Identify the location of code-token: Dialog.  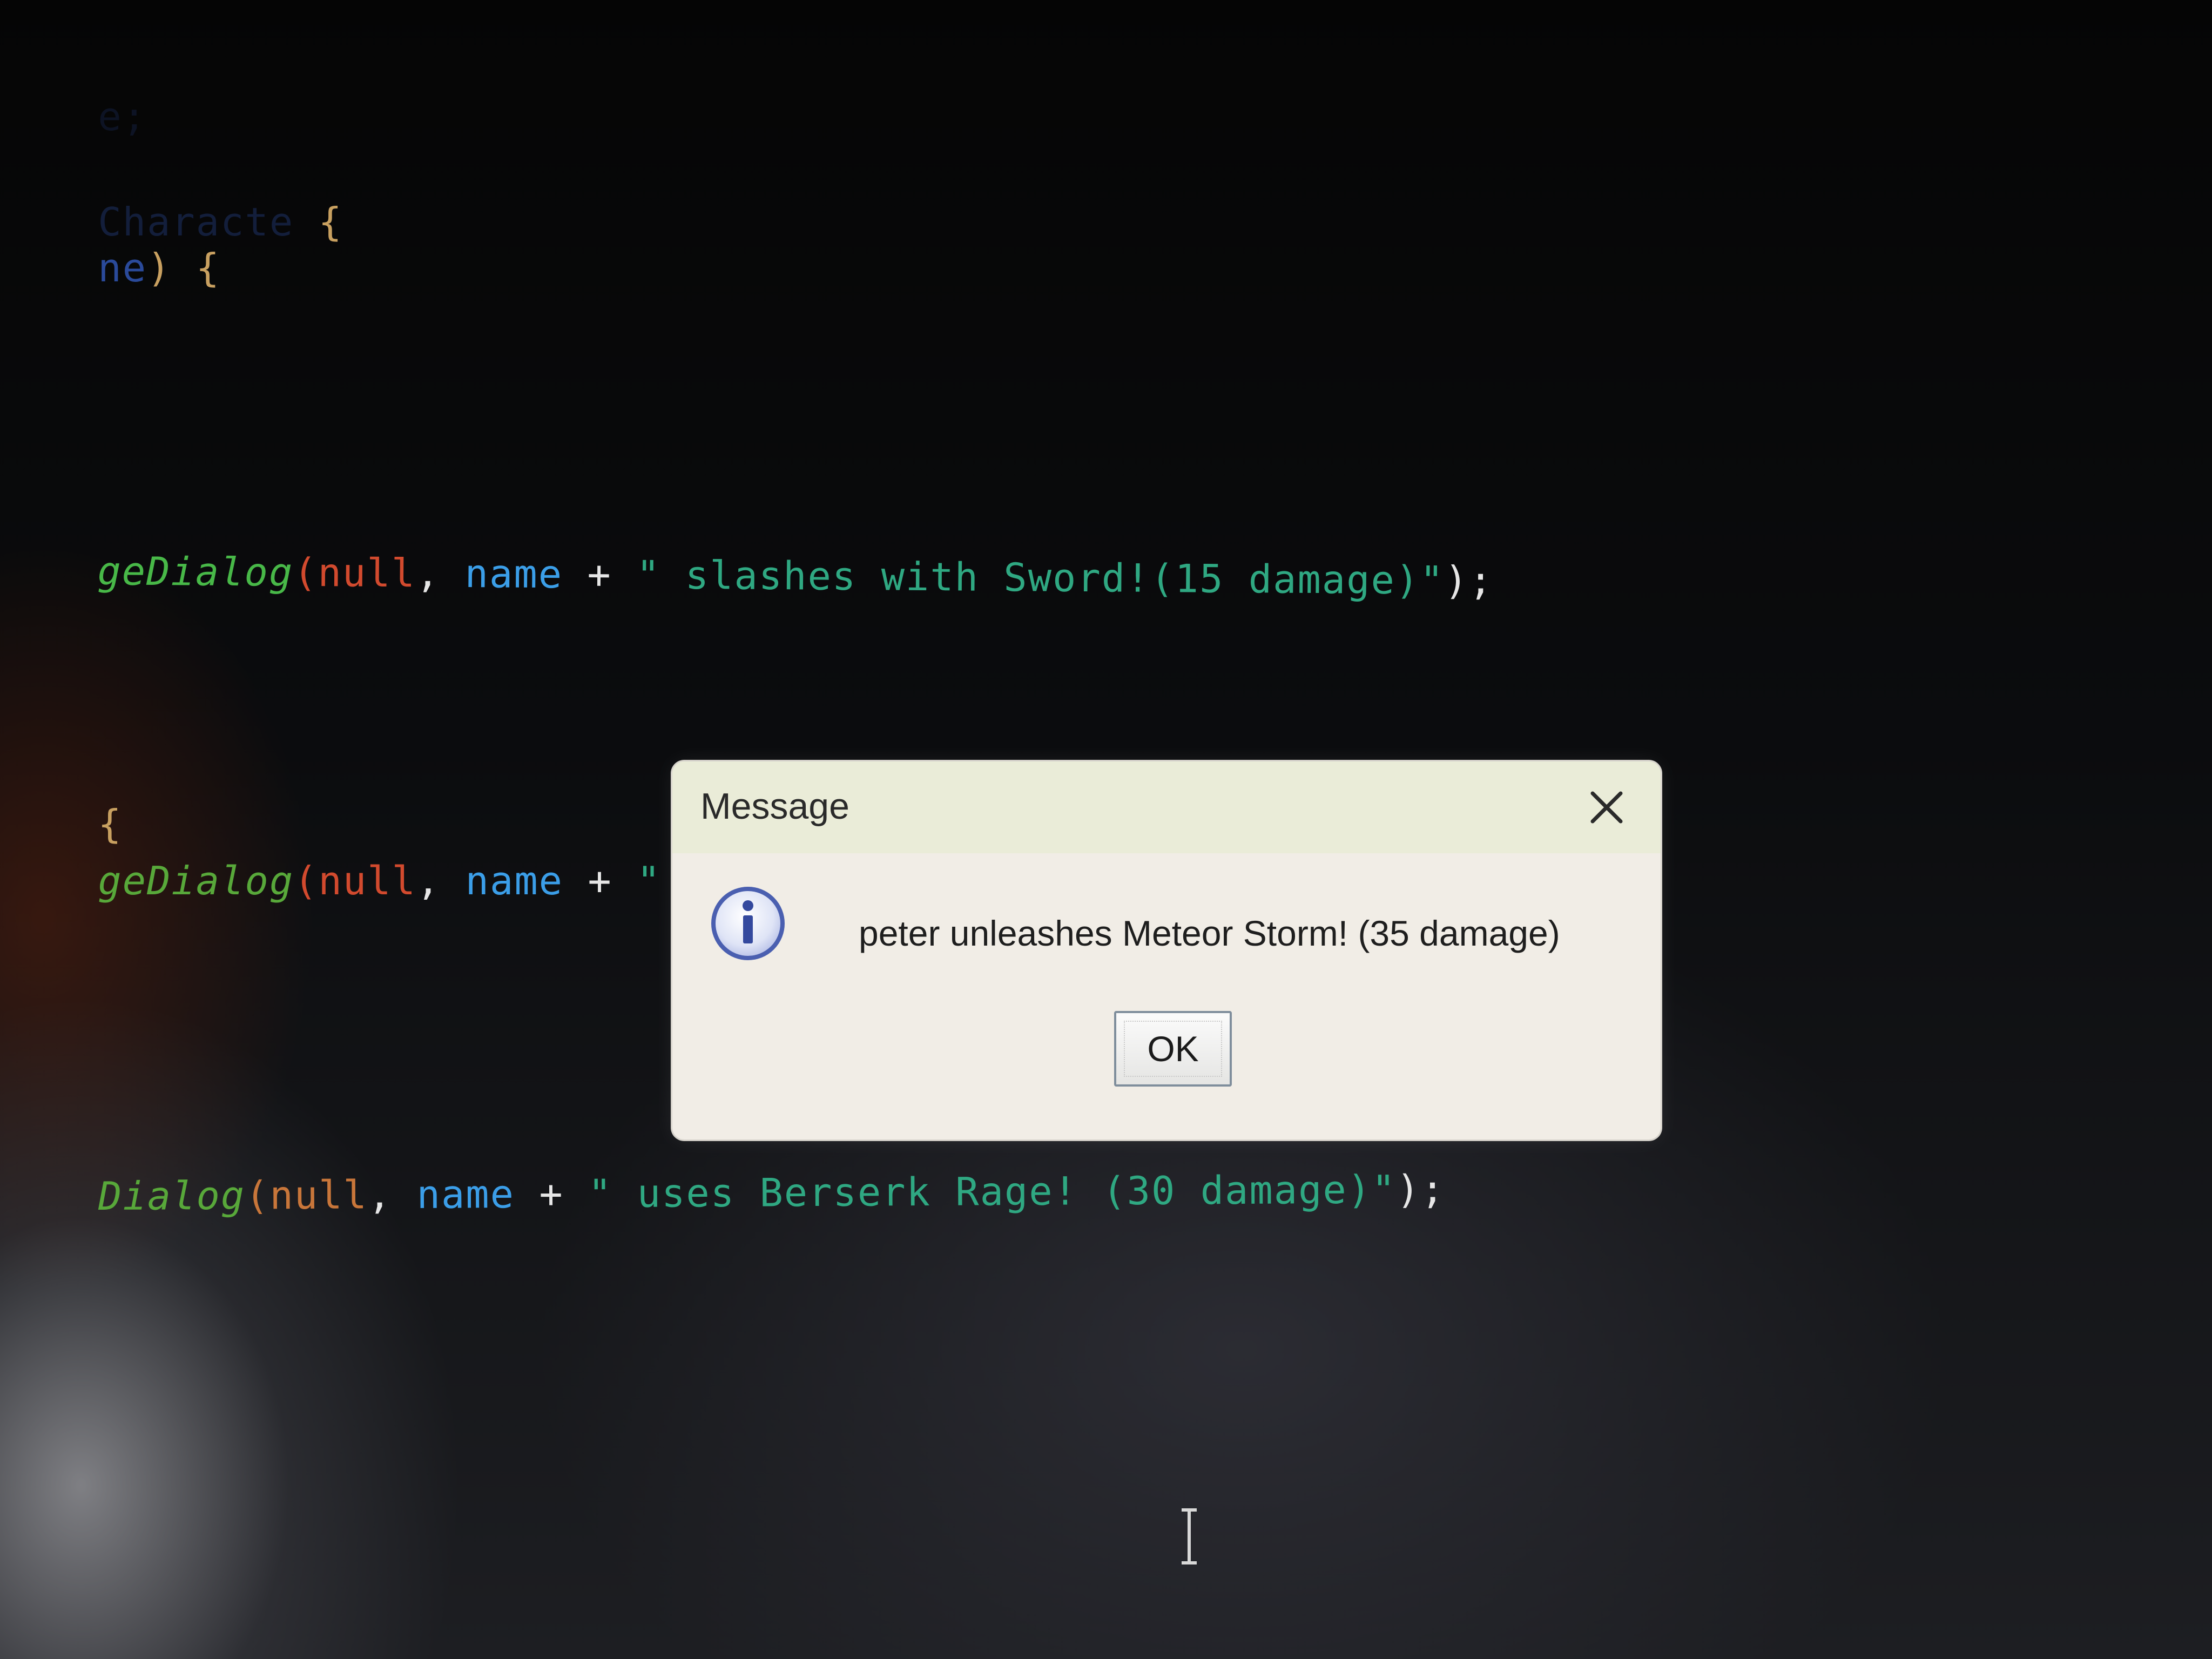
(172, 1195).